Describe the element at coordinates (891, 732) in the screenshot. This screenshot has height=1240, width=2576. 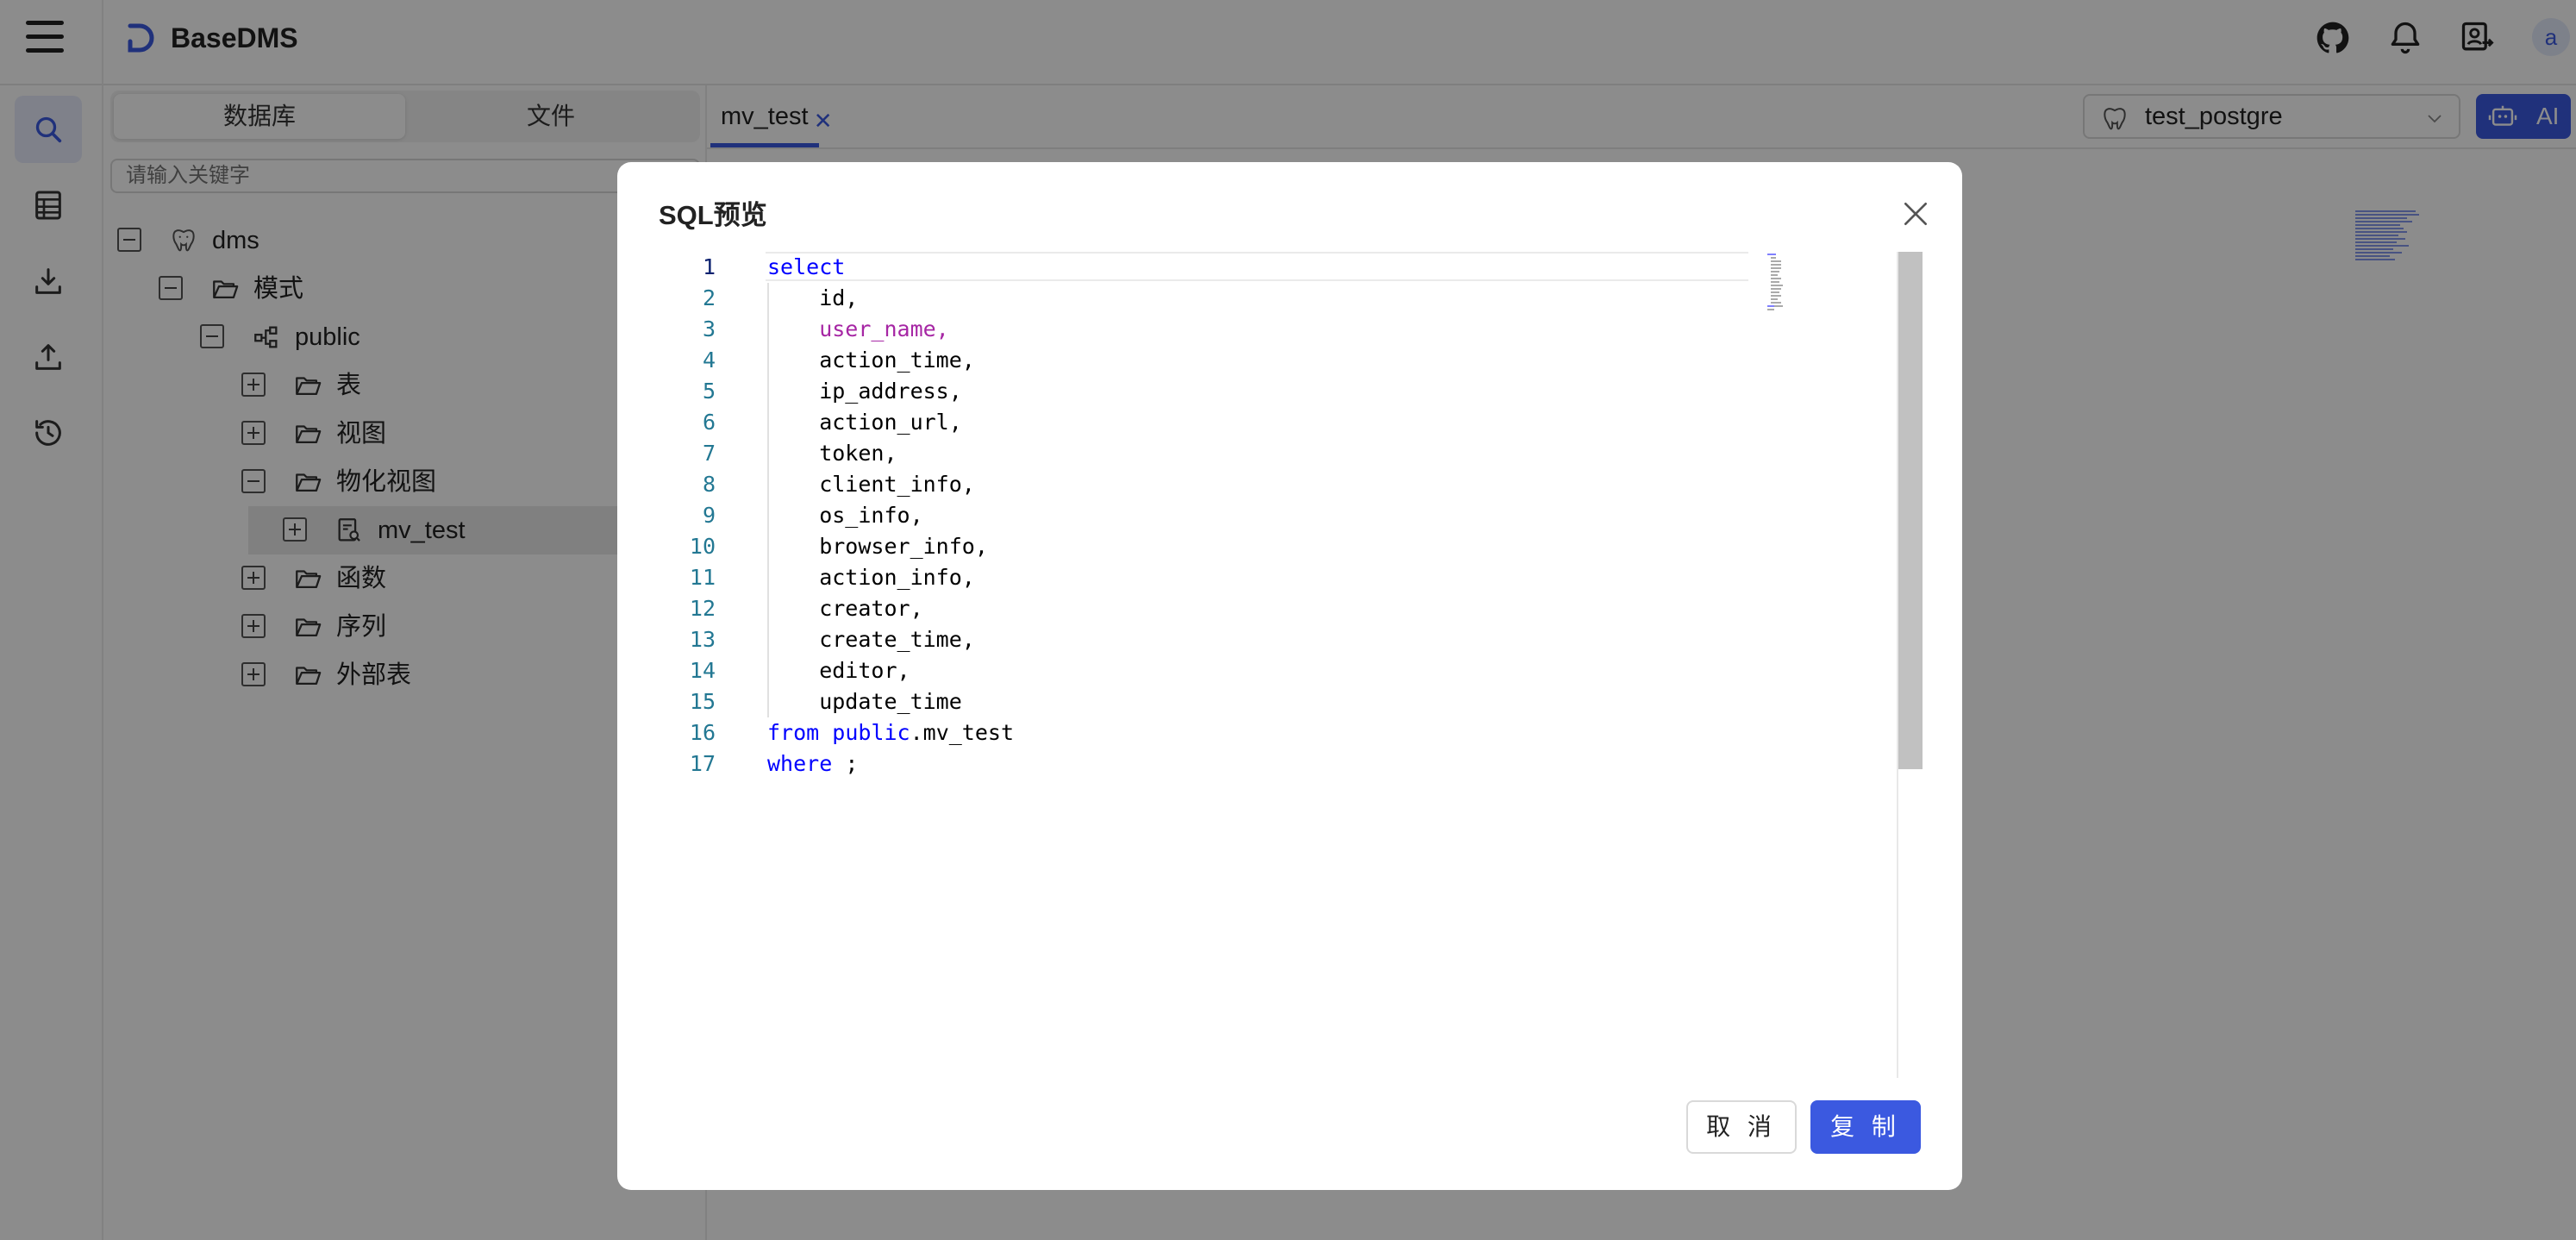
I see `code-text: from public.mv_test` at that location.